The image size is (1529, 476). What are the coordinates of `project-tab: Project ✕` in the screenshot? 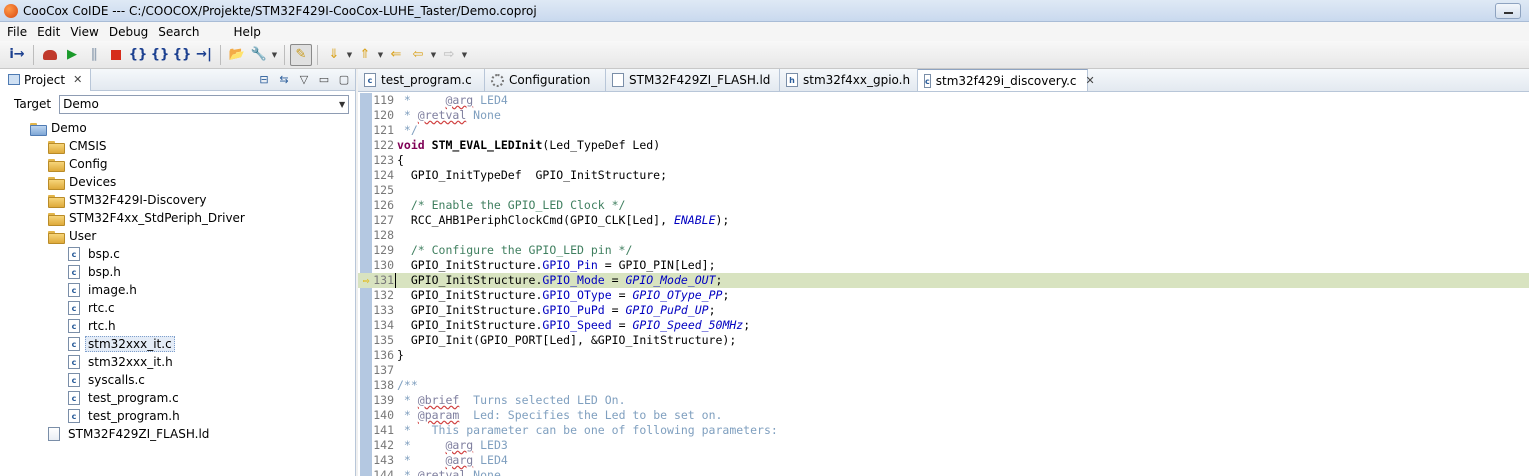 It's located at (46, 79).